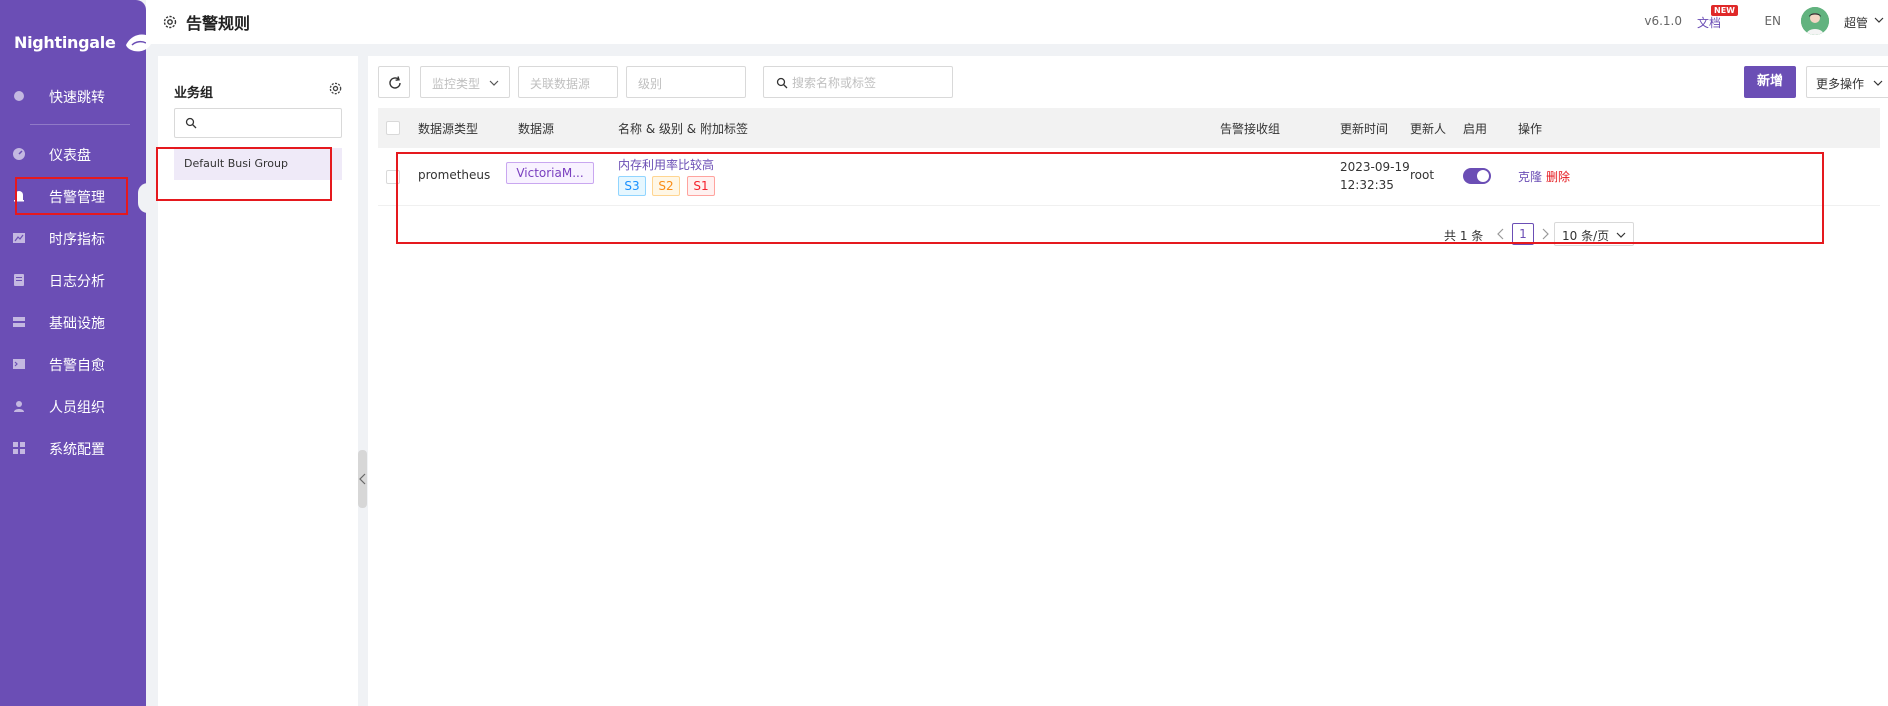 The height and width of the screenshot is (706, 1888). I want to click on language-switch: EN, so click(1772, 21).